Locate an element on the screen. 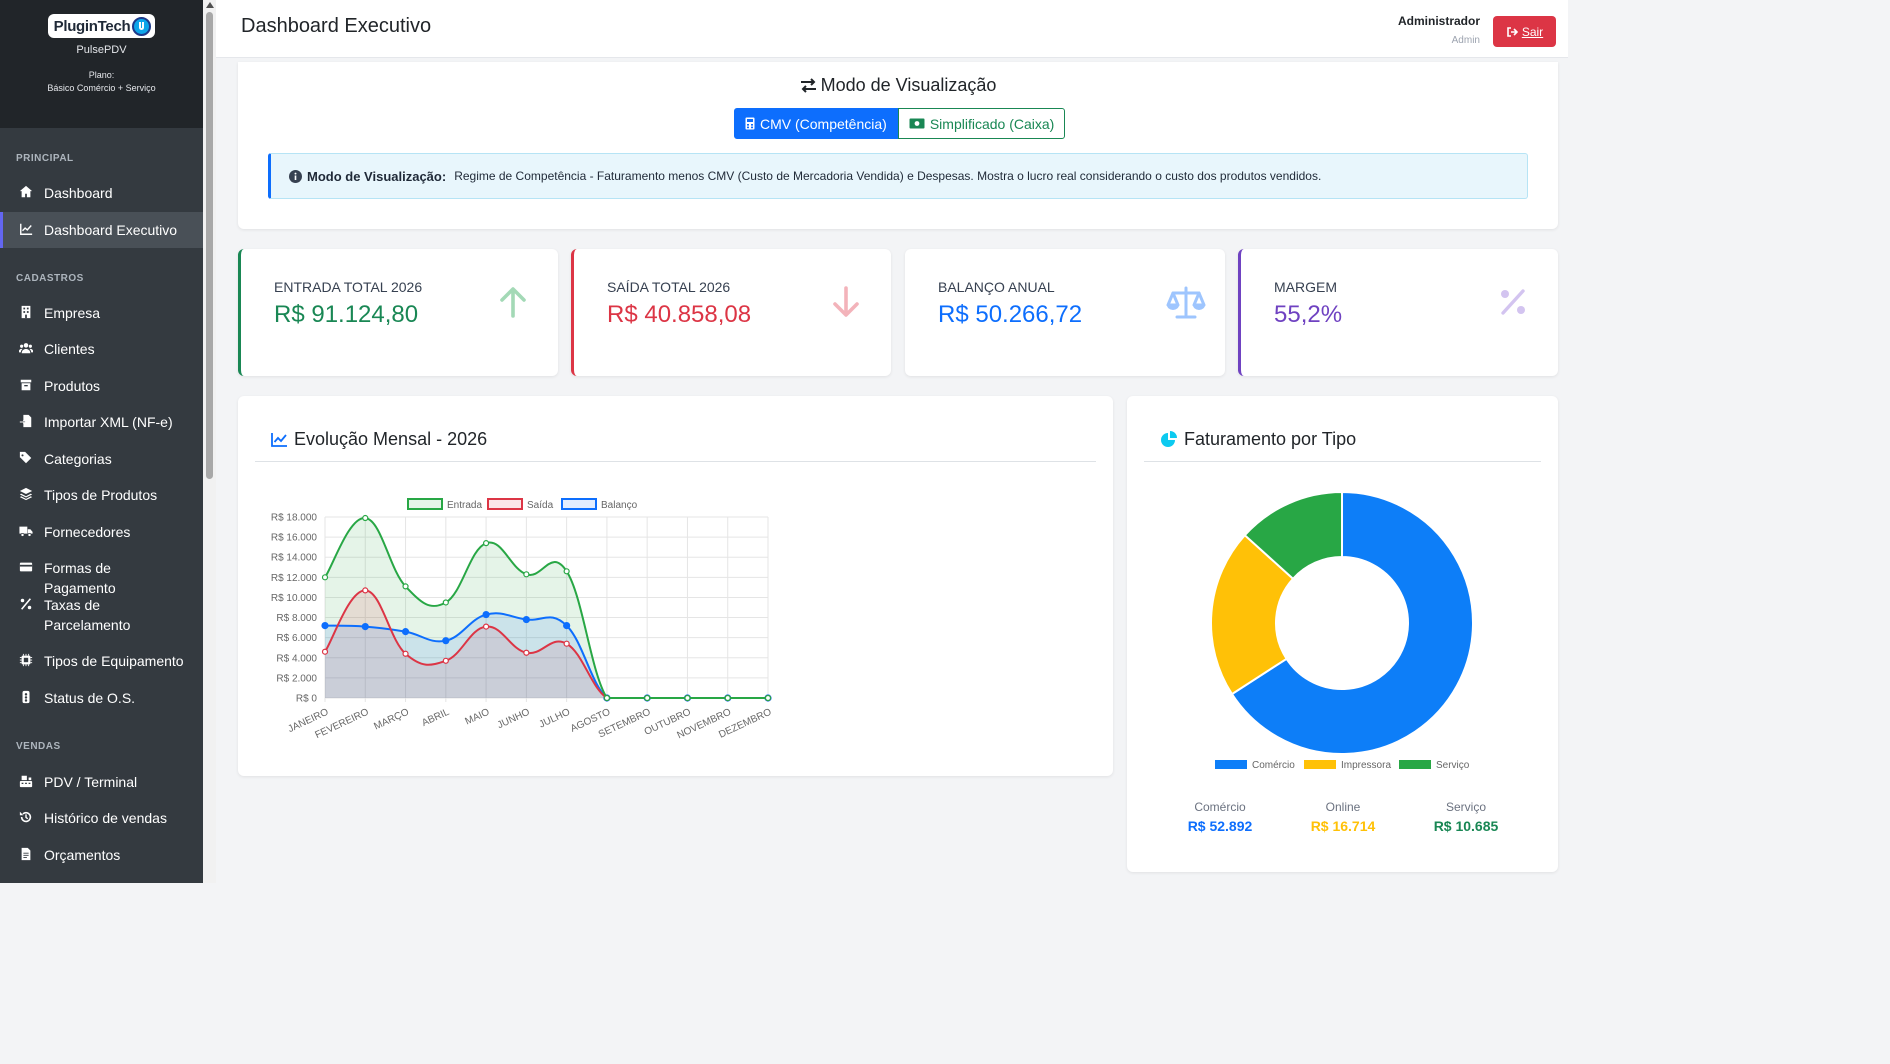 This screenshot has height=1064, width=1890. y-tick-label: R$ 18.000 is located at coordinates (294, 518).